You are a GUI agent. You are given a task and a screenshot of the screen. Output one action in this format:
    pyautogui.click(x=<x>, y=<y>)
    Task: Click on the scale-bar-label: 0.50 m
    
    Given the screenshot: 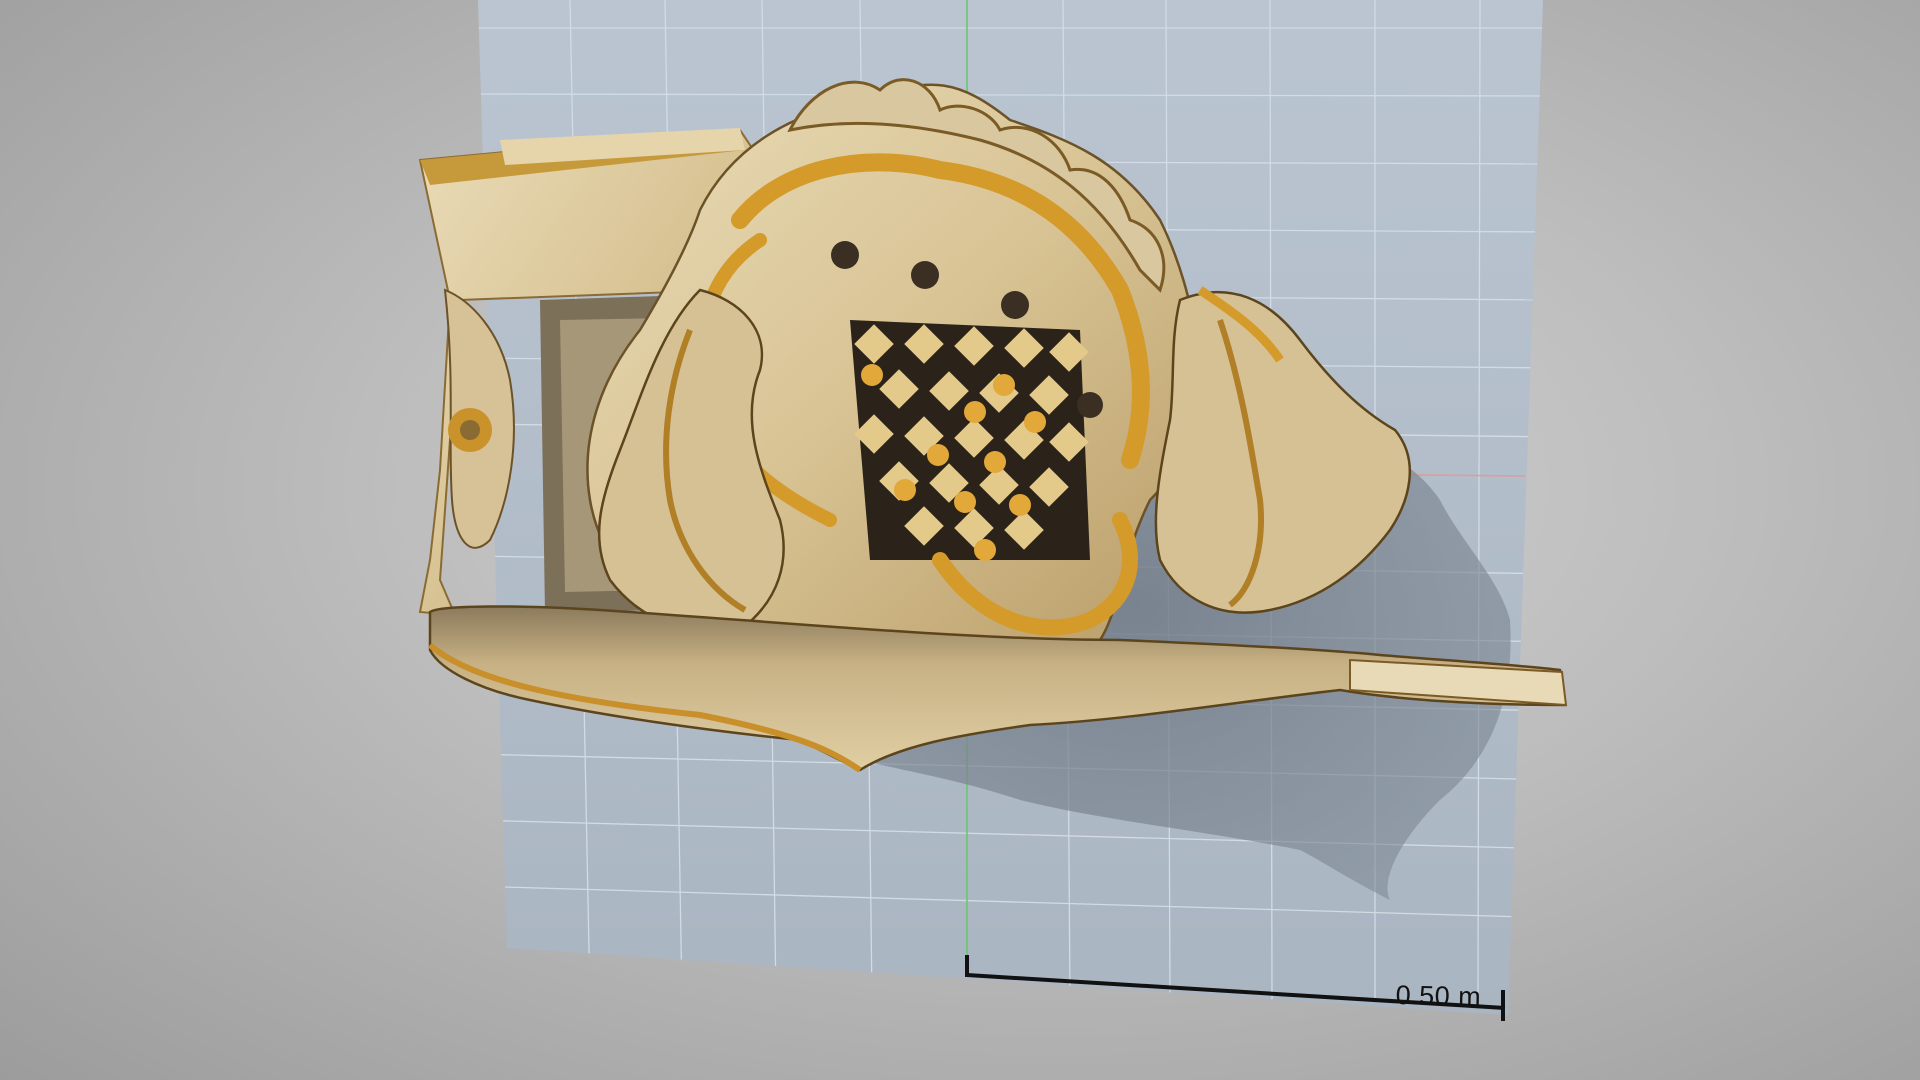 What is the action you would take?
    pyautogui.click(x=1438, y=996)
    